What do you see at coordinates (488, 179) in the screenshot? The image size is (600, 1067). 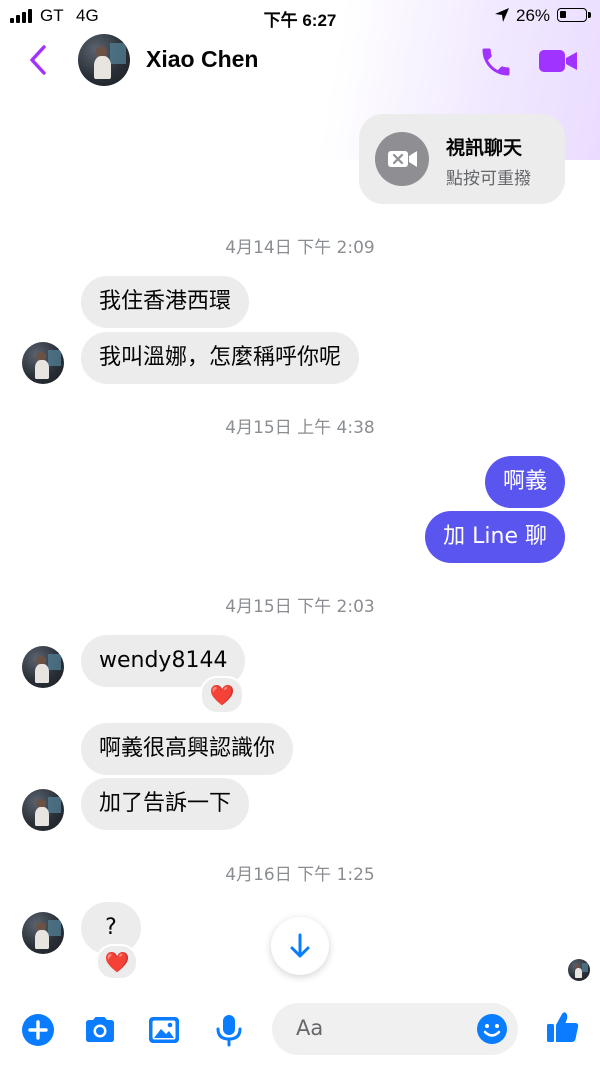 I see `call-card-subtitle: 點按可重撥` at bounding box center [488, 179].